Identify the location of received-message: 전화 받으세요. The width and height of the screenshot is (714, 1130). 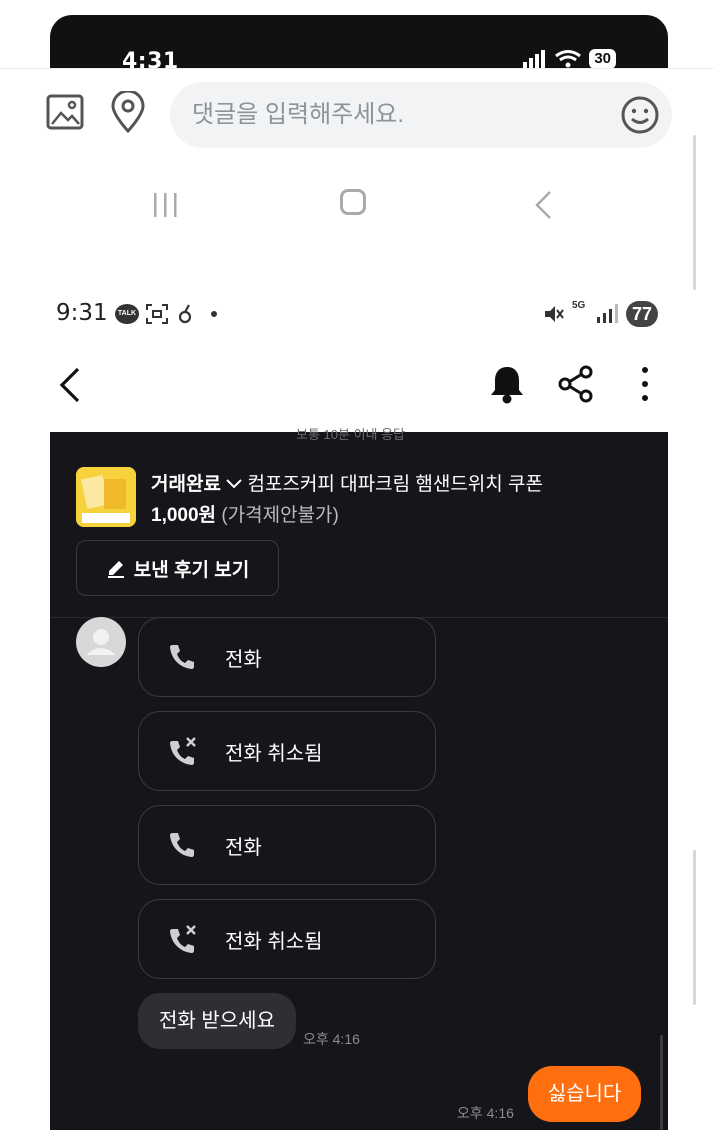
(217, 1021).